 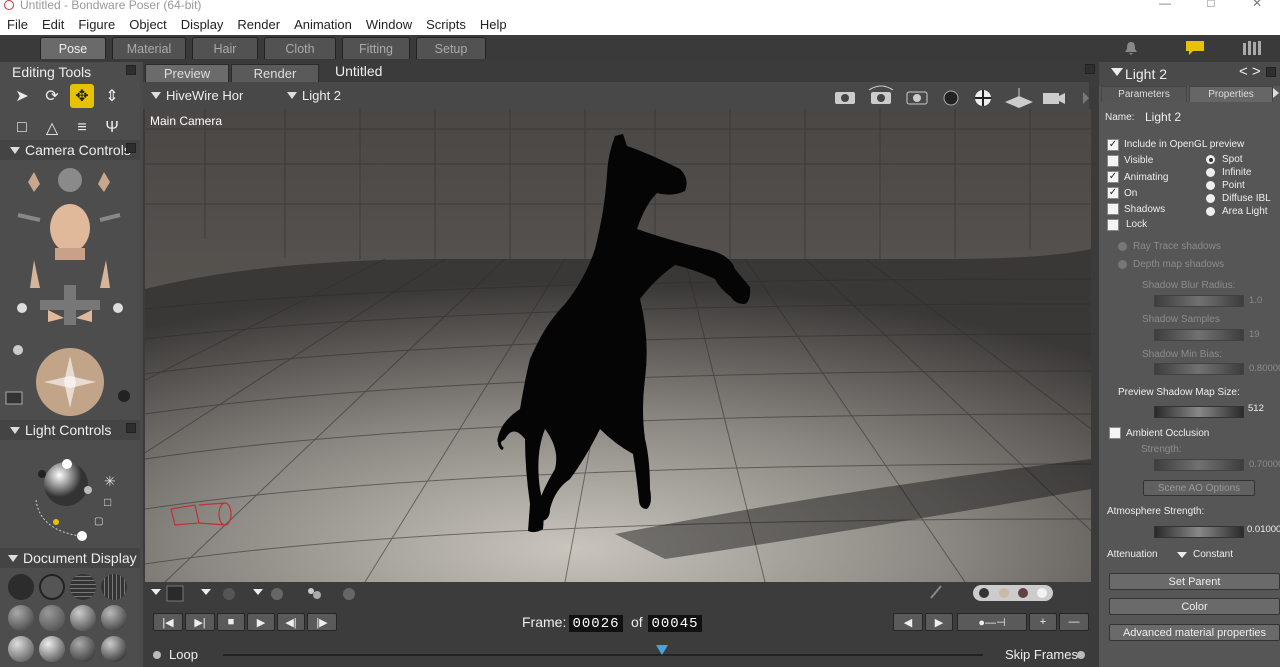 What do you see at coordinates (322, 622) in the screenshot?
I see `next-key-button: |▶` at bounding box center [322, 622].